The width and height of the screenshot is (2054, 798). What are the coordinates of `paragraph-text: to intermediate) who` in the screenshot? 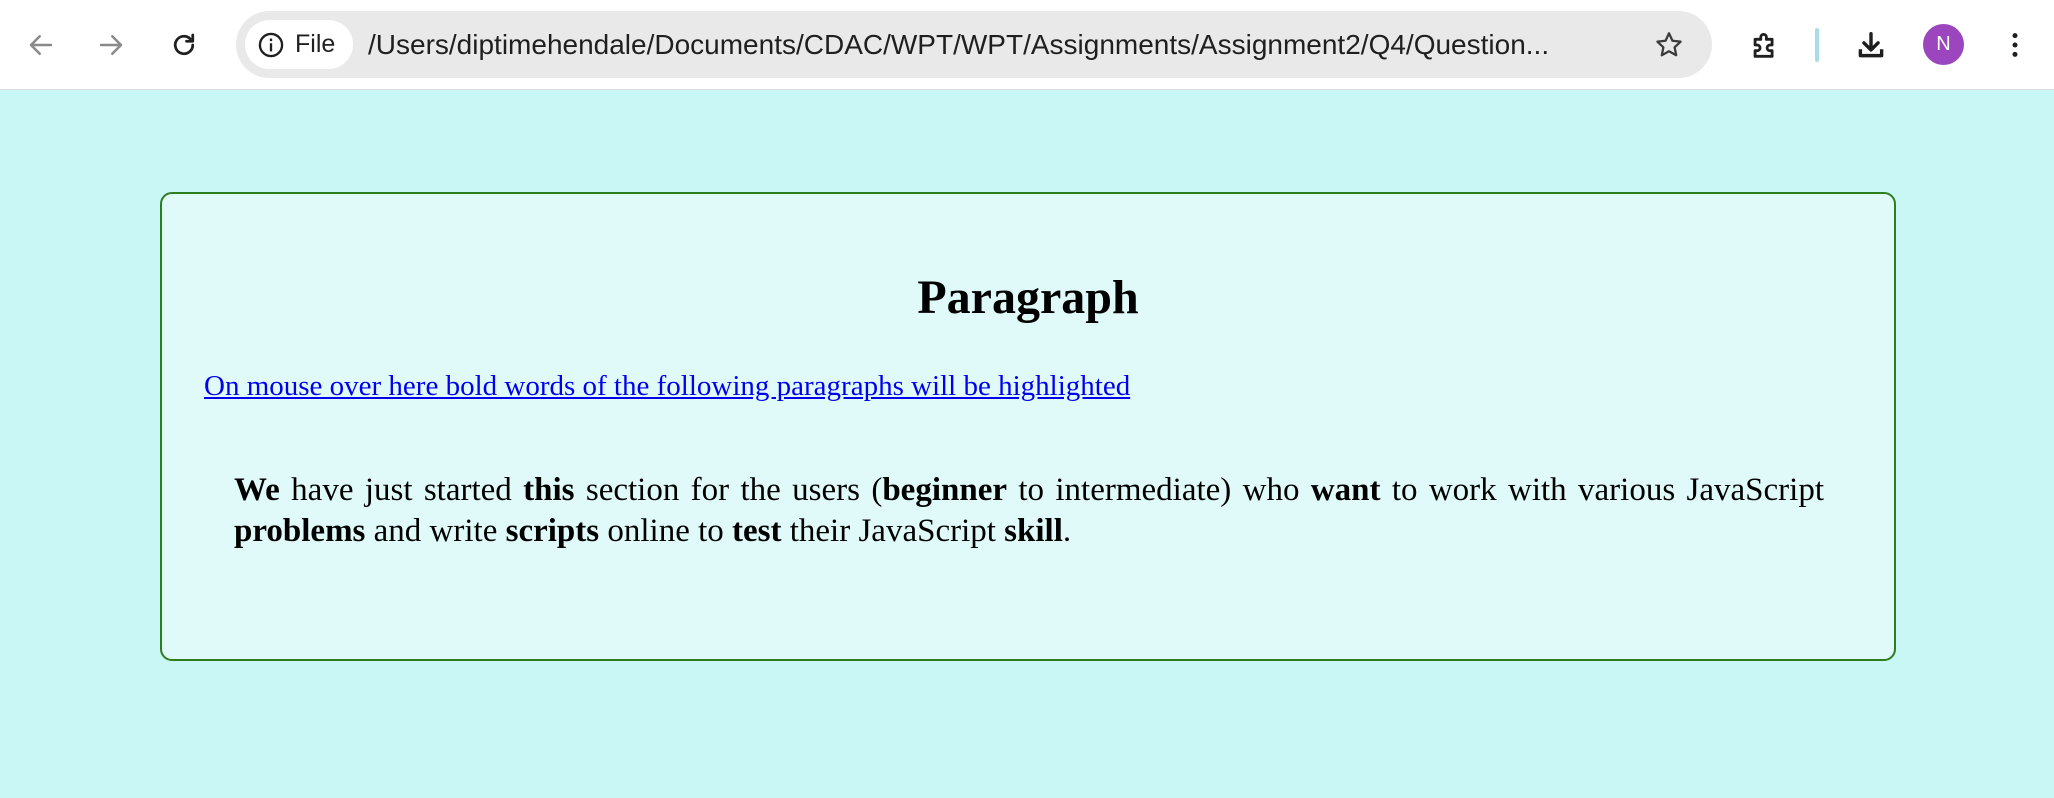 It's located at (1159, 490).